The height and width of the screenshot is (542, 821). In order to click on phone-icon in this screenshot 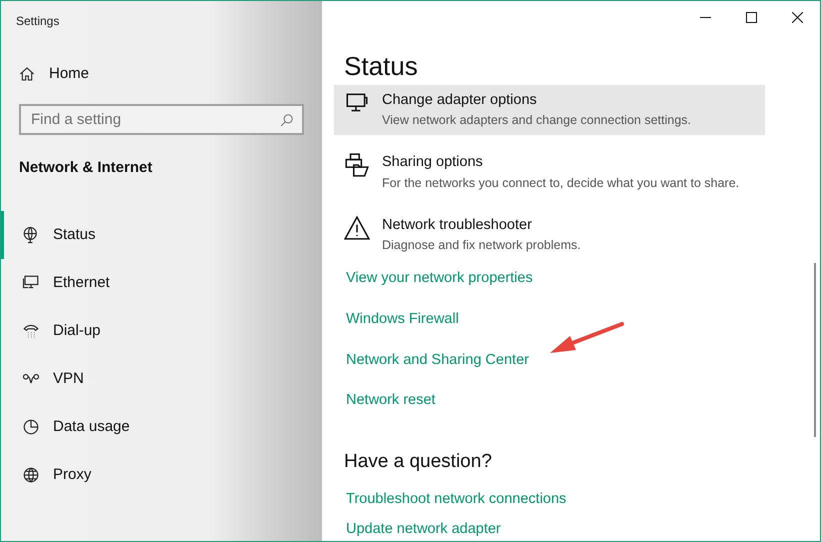, I will do `click(31, 331)`.